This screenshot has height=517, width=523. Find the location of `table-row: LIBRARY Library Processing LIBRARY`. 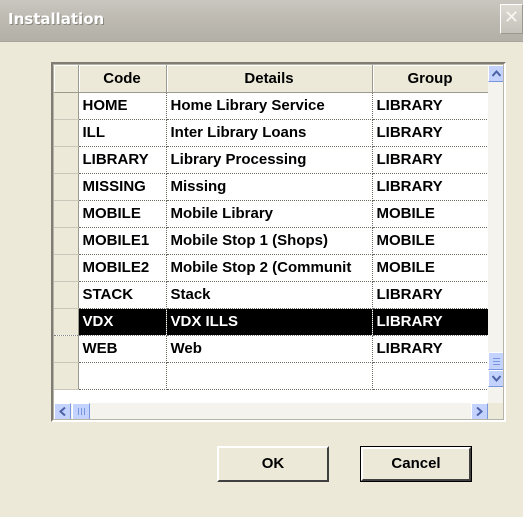

table-row: LIBRARY Library Processing LIBRARY is located at coordinates (271, 160).